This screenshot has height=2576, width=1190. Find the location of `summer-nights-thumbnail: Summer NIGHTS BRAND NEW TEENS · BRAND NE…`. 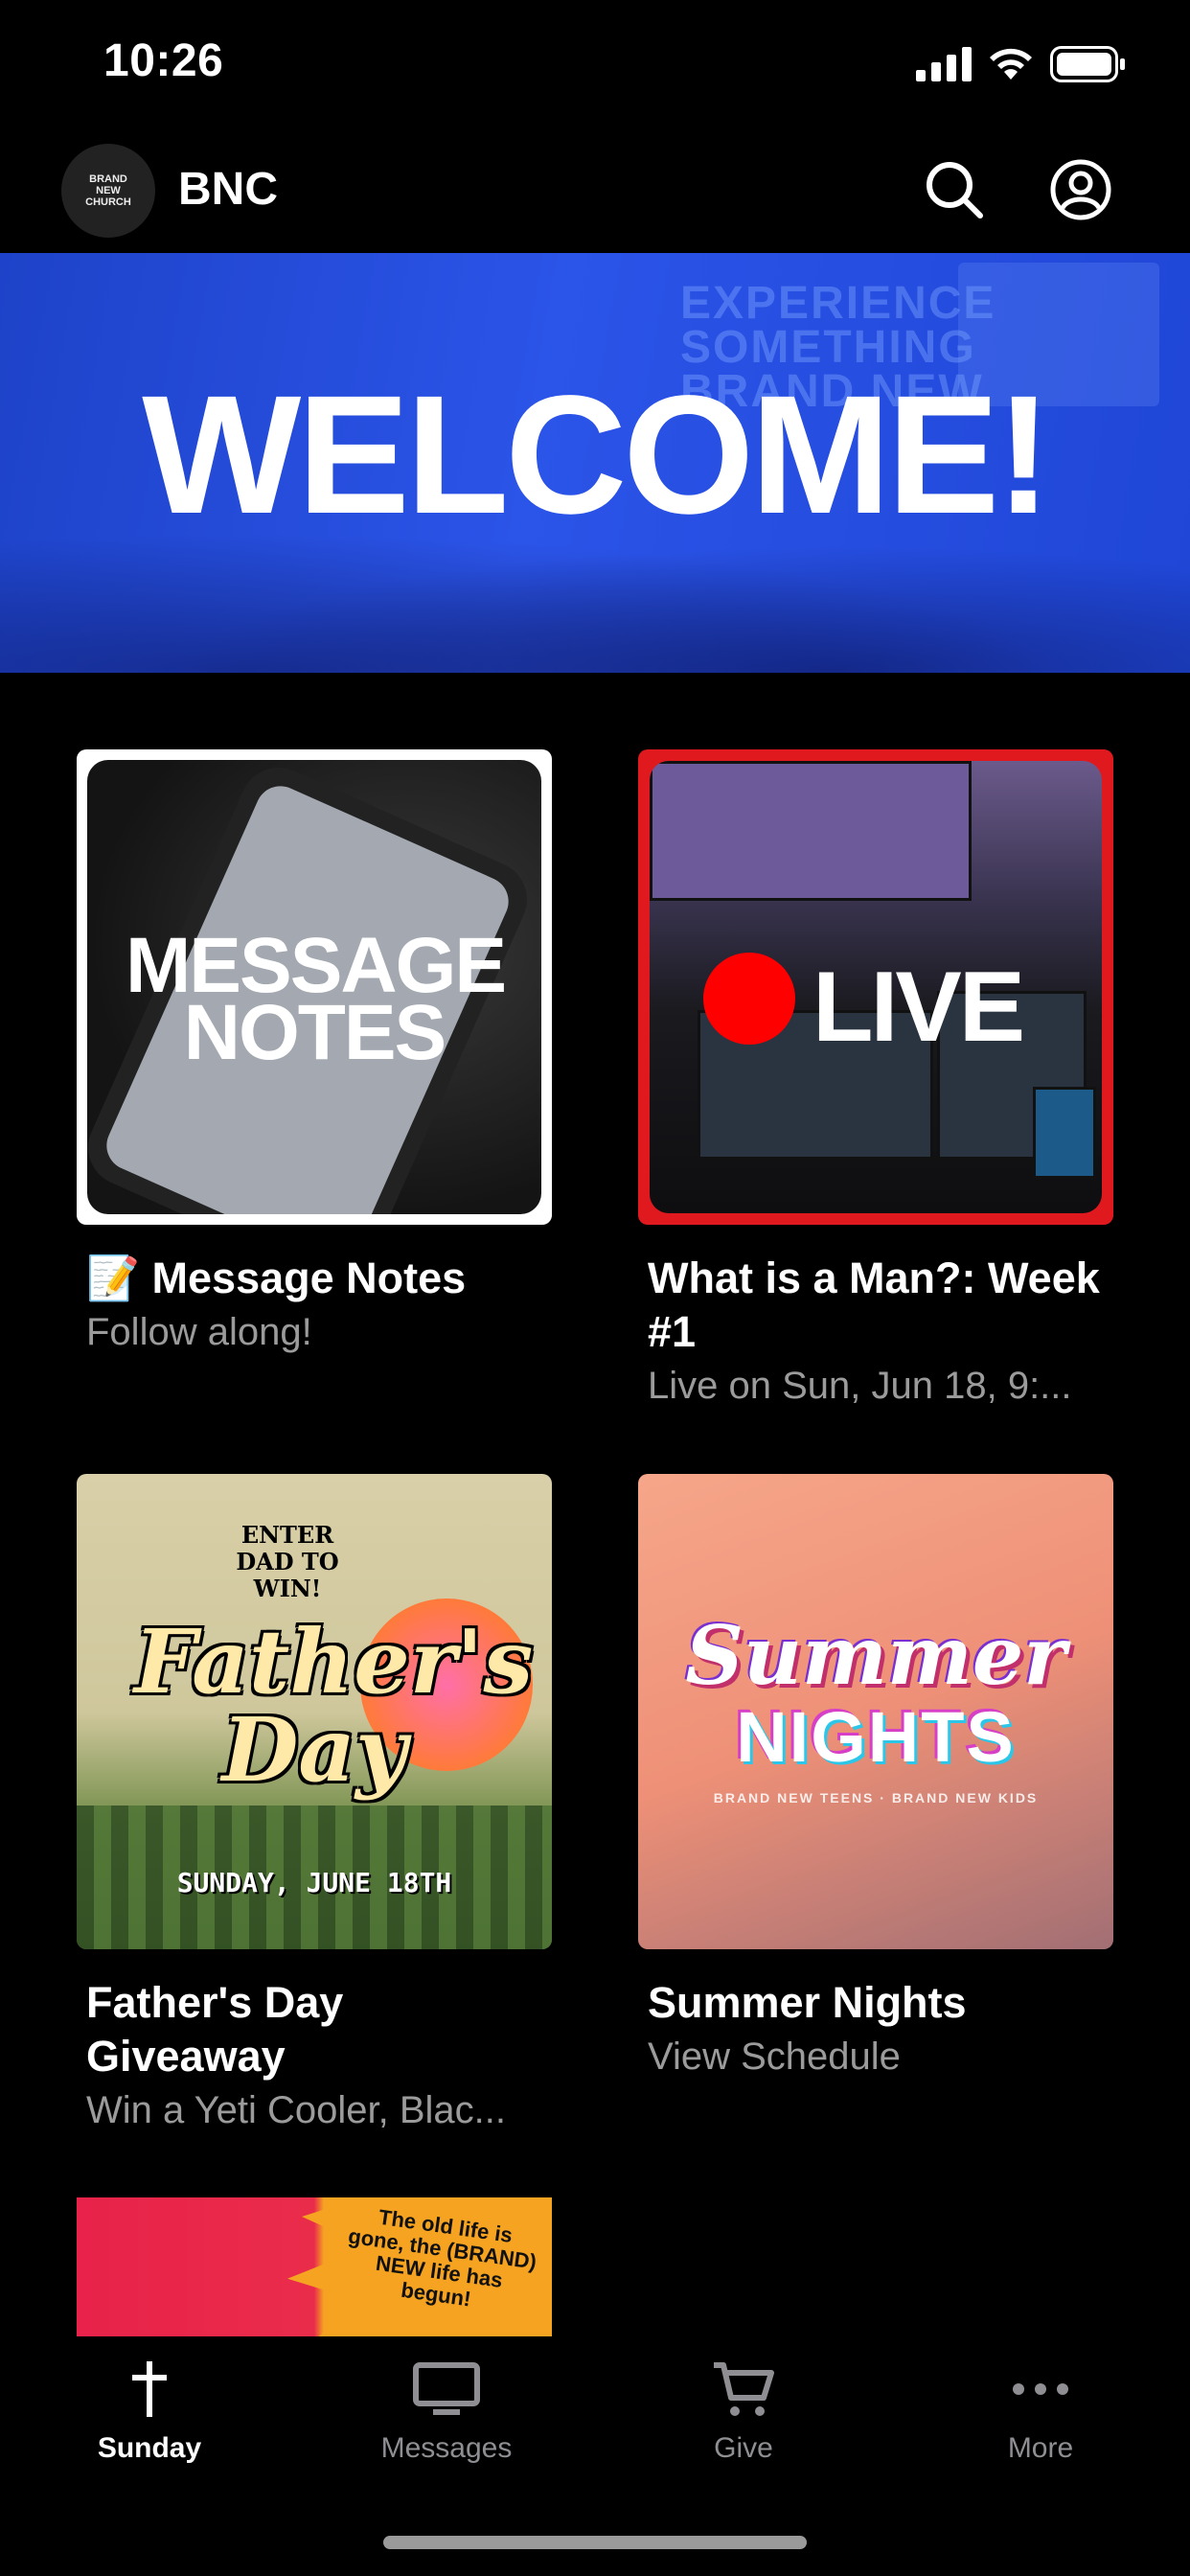

summer-nights-thumbnail: Summer NIGHTS BRAND NEW TEENS · BRAND NE… is located at coordinates (875, 1711).